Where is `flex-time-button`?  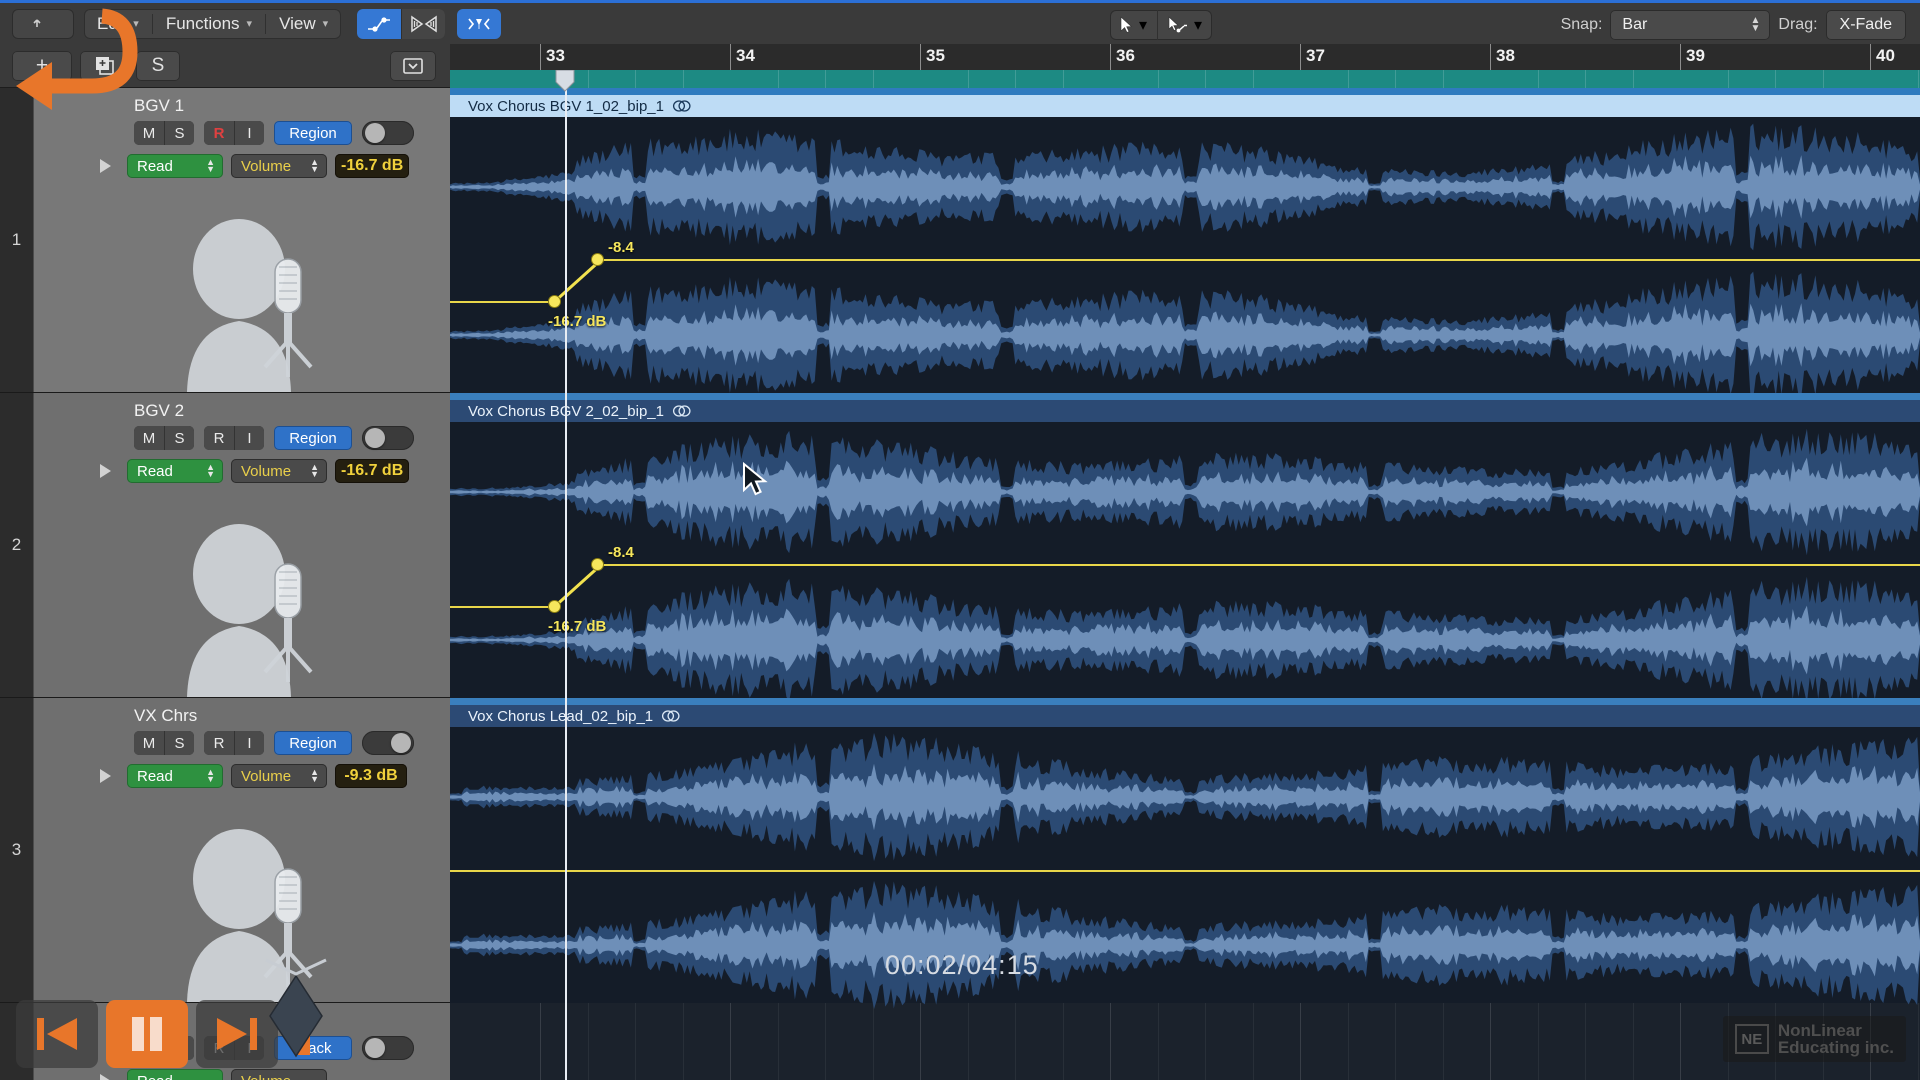 flex-time-button is located at coordinates (423, 23).